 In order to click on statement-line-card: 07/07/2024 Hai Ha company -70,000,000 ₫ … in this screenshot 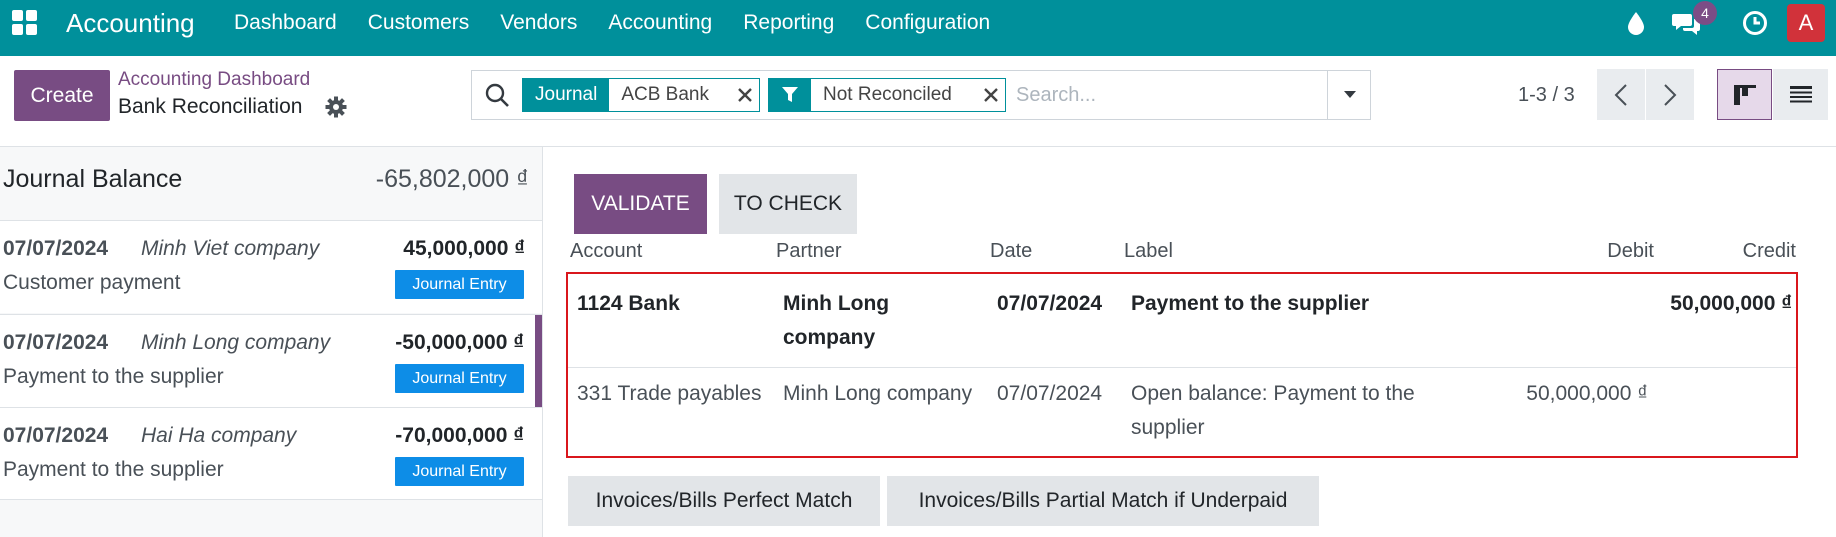, I will do `click(271, 453)`.